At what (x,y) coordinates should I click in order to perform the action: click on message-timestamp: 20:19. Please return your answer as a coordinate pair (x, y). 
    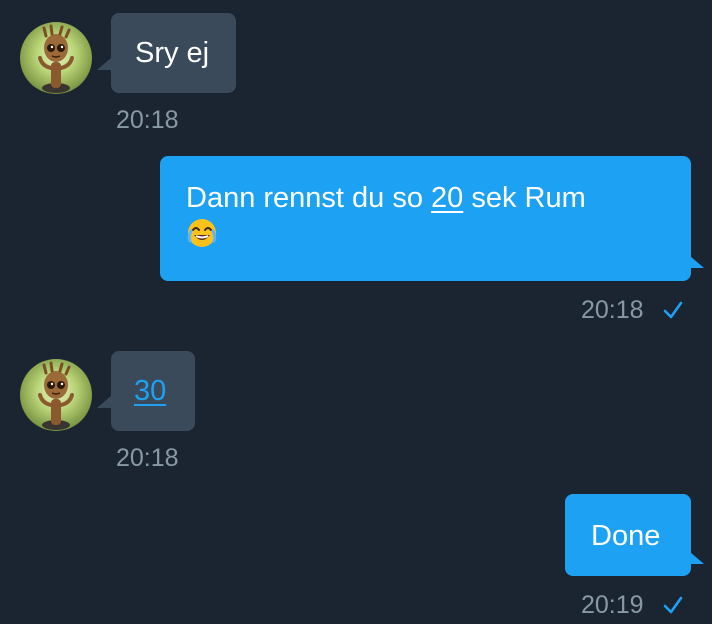
    Looking at the image, I should click on (612, 605).